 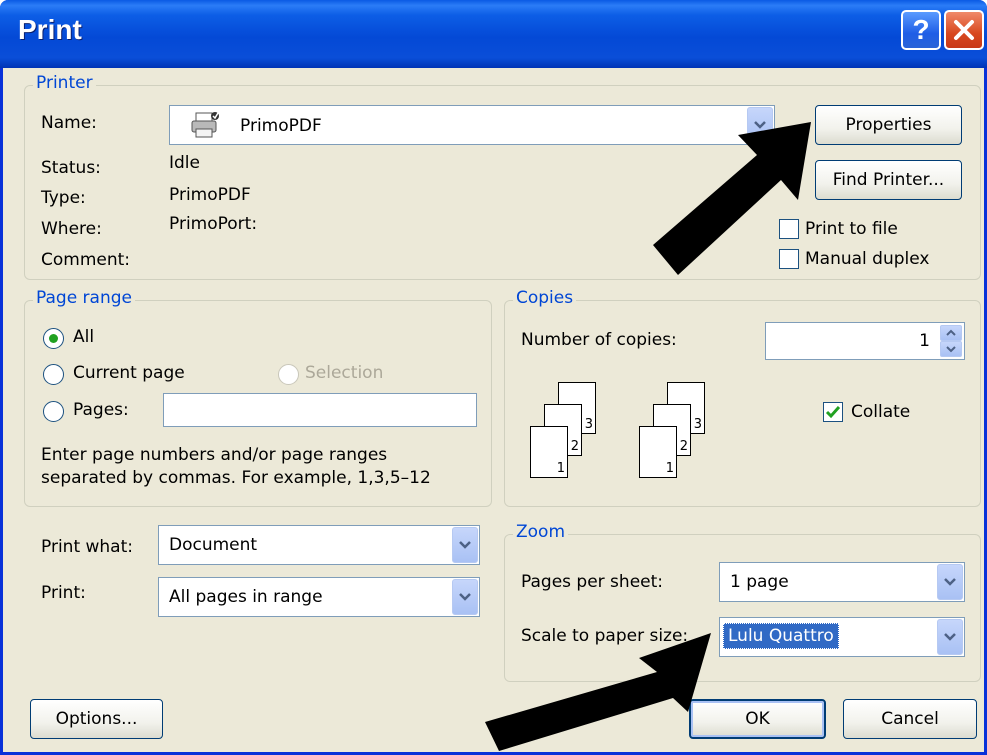 What do you see at coordinates (213, 545) in the screenshot?
I see `print-what-value: Document` at bounding box center [213, 545].